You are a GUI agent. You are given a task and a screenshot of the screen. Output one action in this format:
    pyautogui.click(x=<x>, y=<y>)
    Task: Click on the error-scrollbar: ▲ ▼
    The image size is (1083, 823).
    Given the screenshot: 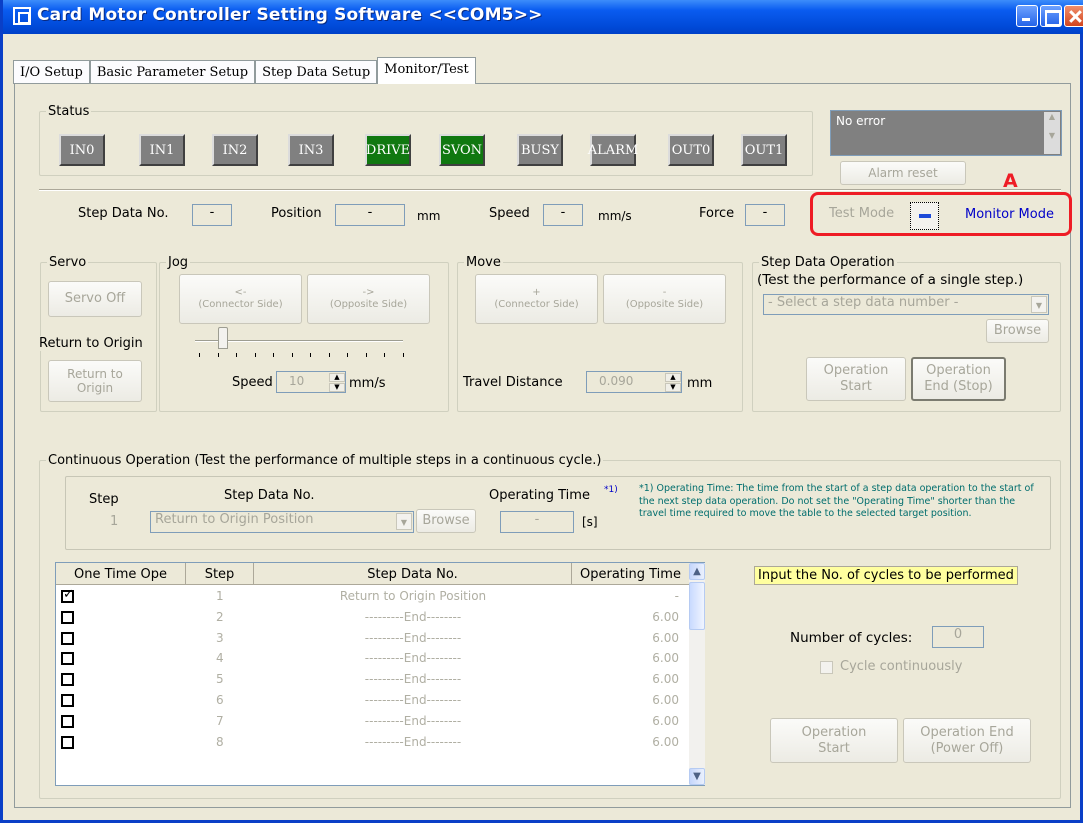 What is the action you would take?
    pyautogui.click(x=1052, y=133)
    